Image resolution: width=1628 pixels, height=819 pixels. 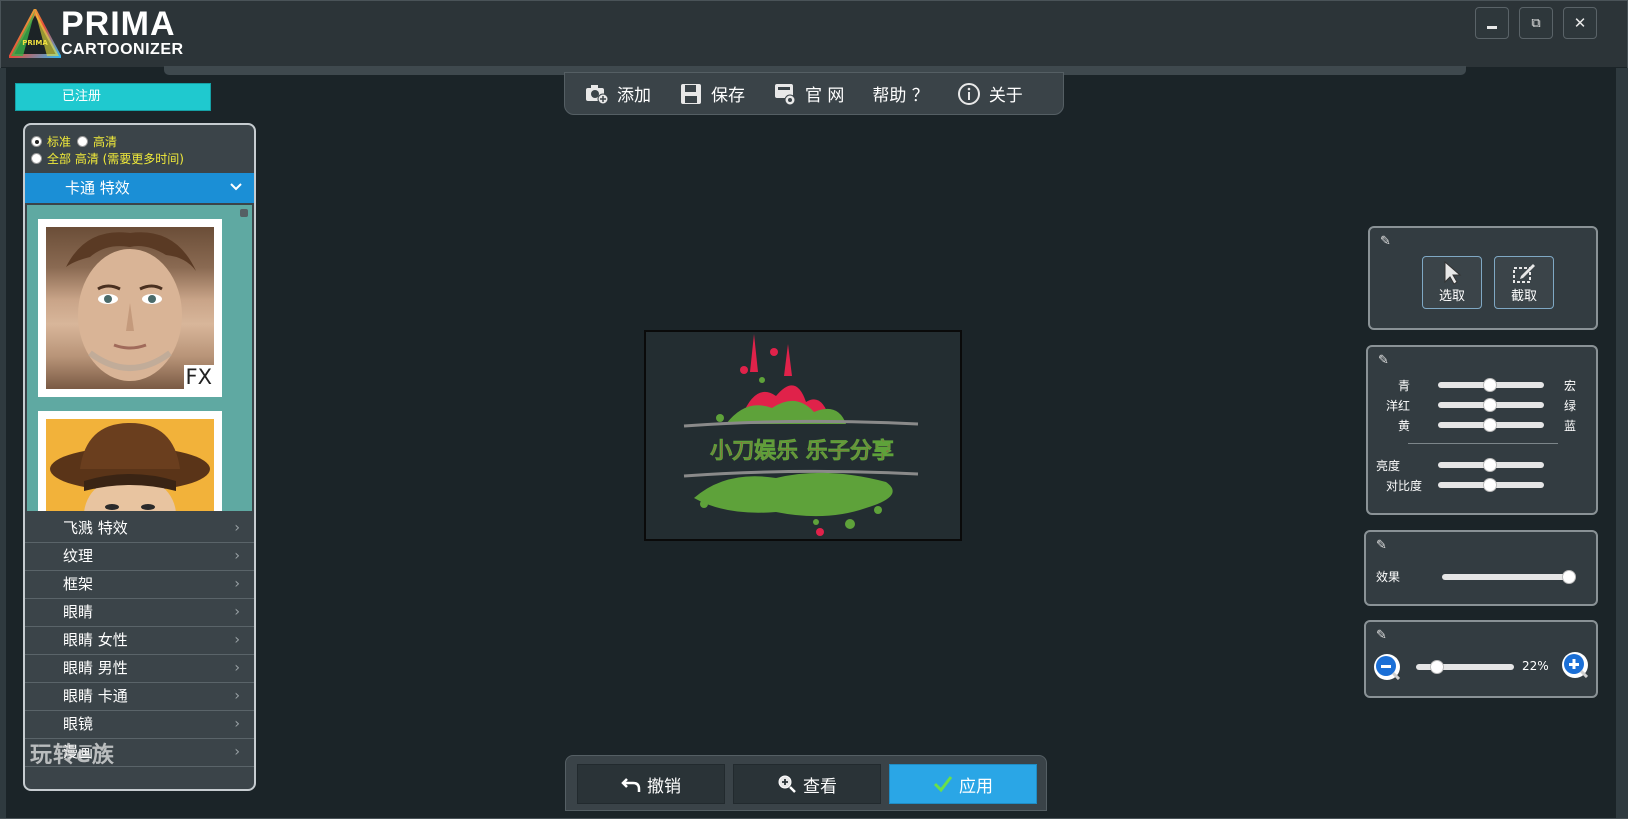 What do you see at coordinates (139, 557) in the screenshot?
I see `category-texture: 纹理 ›` at bounding box center [139, 557].